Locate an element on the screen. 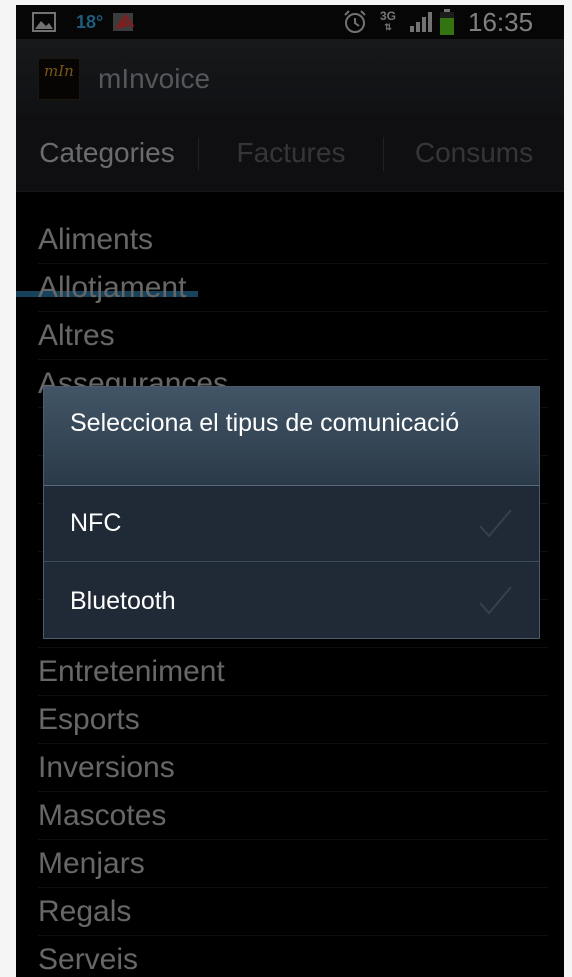 This screenshot has width=572, height=977. option-label: Bluetooth is located at coordinates (123, 600).